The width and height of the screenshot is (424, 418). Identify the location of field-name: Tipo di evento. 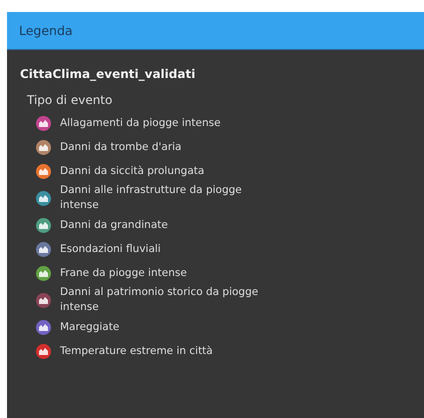
(70, 100).